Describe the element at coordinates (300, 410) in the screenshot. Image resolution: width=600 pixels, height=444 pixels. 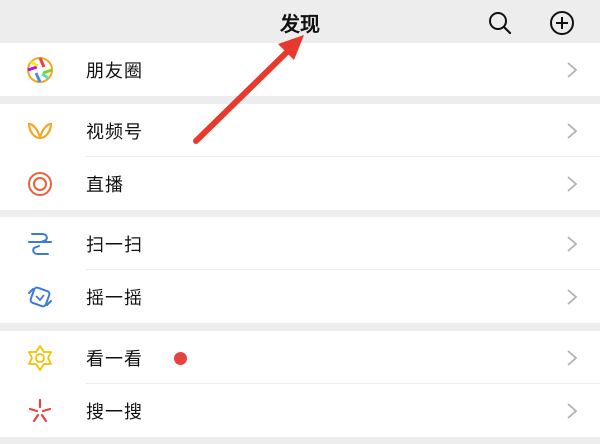
I see `list-item-search: 搜一搜` at that location.